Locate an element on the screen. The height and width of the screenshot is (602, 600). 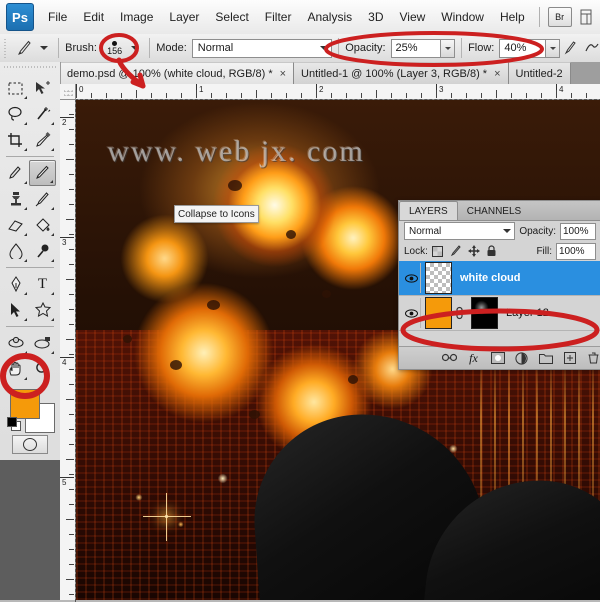
opacity-label: Opacity: is located at coordinates (365, 48).